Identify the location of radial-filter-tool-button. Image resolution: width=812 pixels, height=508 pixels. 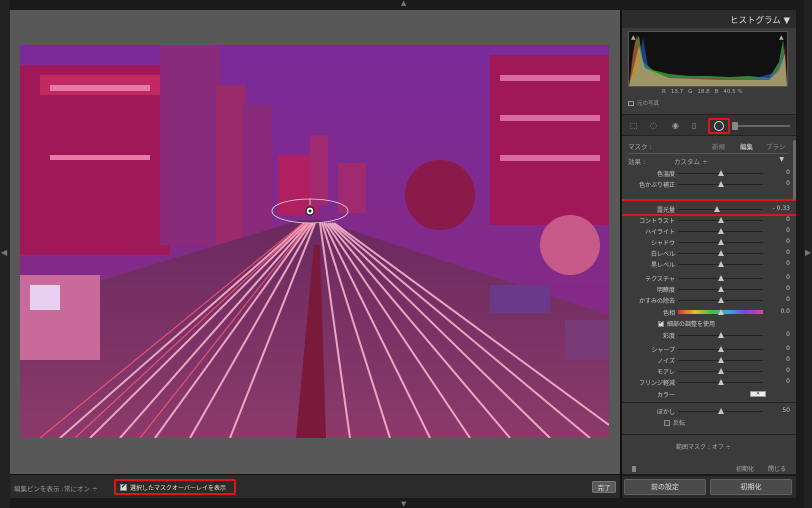
(719, 126).